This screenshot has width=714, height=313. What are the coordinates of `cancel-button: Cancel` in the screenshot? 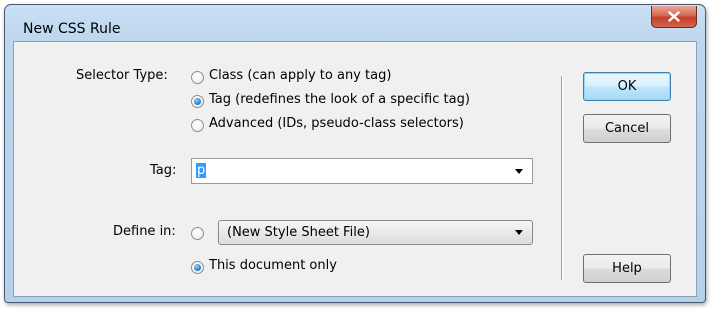 It's located at (627, 128).